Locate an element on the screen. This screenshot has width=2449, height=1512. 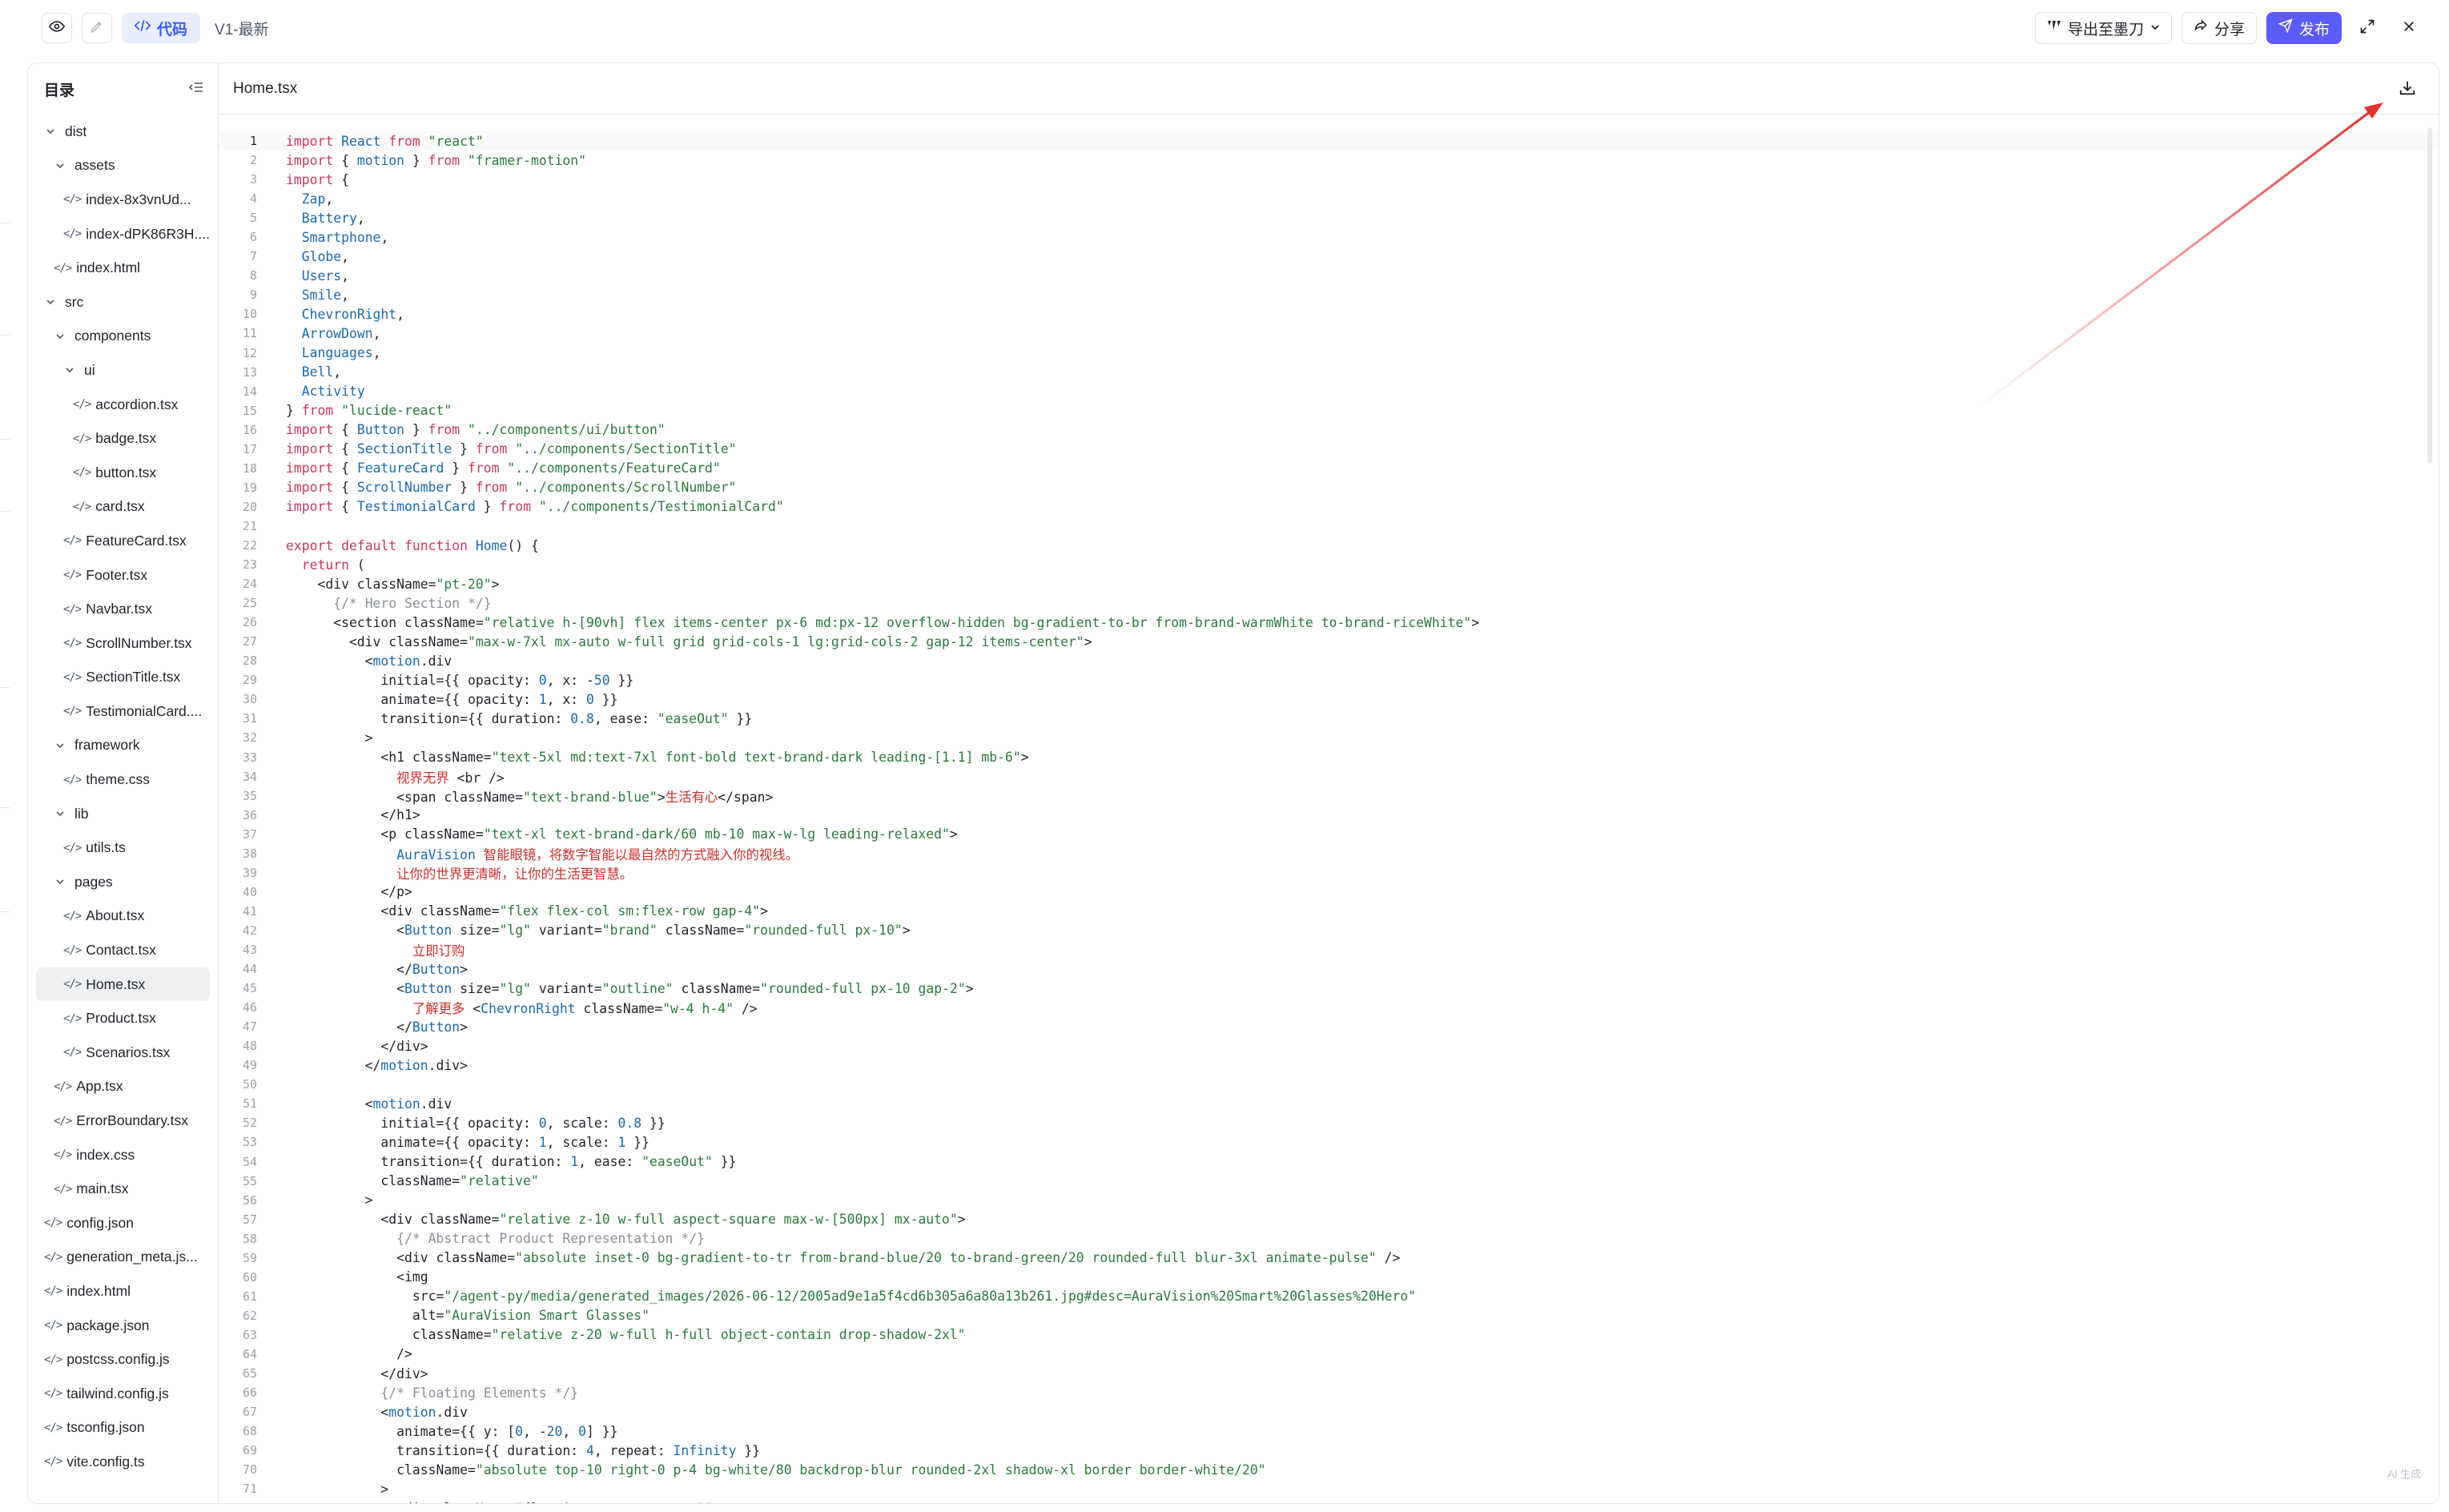
code-line: 14 Activity is located at coordinates (1329, 391).